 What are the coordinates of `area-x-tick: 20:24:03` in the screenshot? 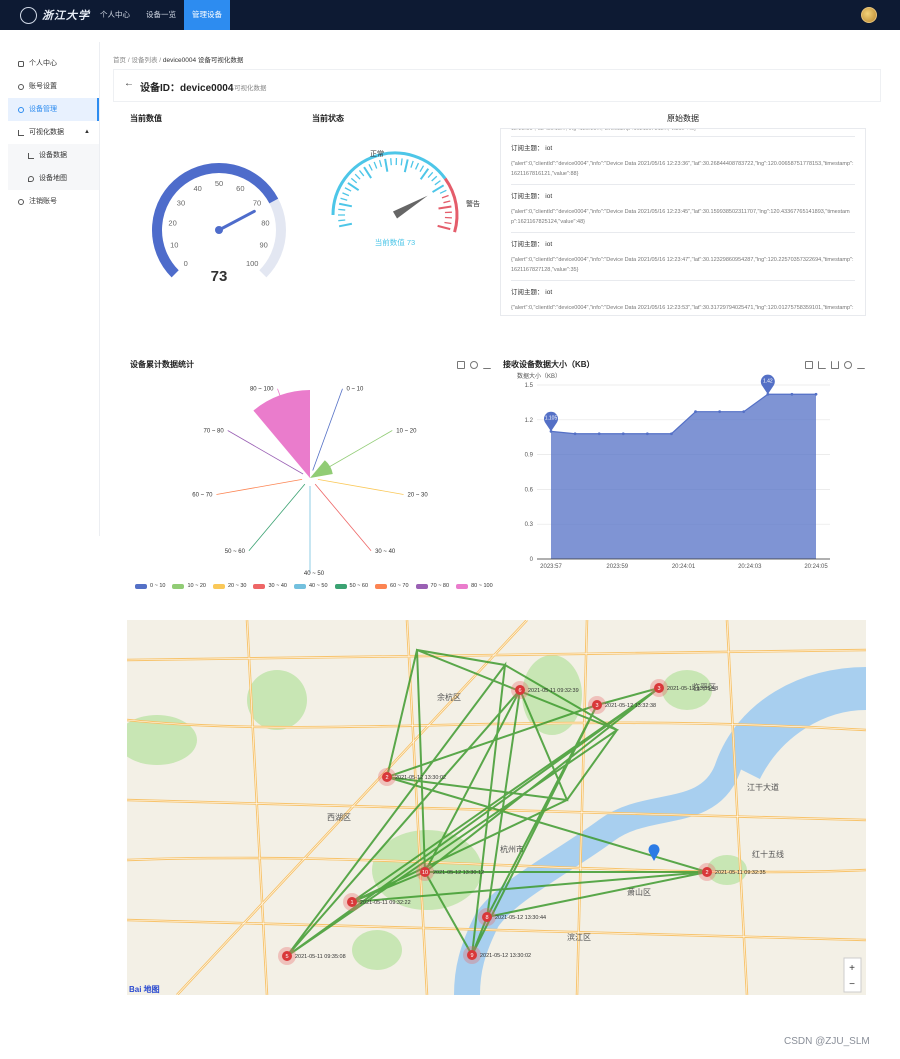 It's located at (750, 567).